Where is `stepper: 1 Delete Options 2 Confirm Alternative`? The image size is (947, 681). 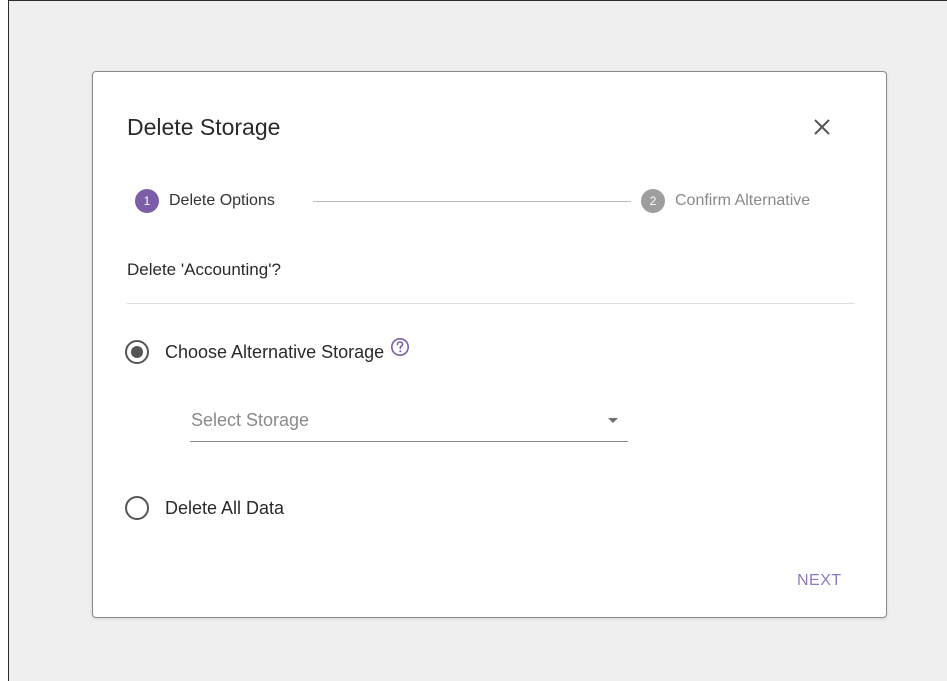 stepper: 1 Delete Options 2 Confirm Alternative is located at coordinates (495, 201).